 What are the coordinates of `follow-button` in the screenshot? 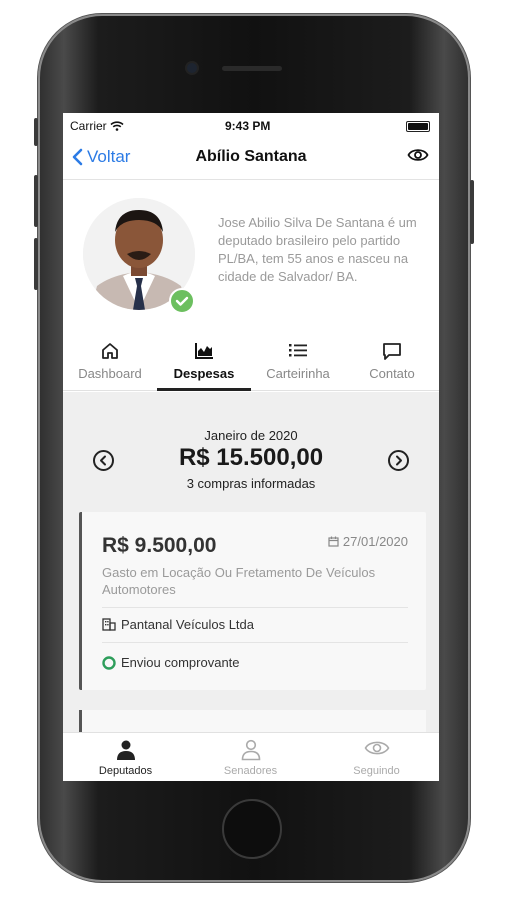 It's located at (418, 157).